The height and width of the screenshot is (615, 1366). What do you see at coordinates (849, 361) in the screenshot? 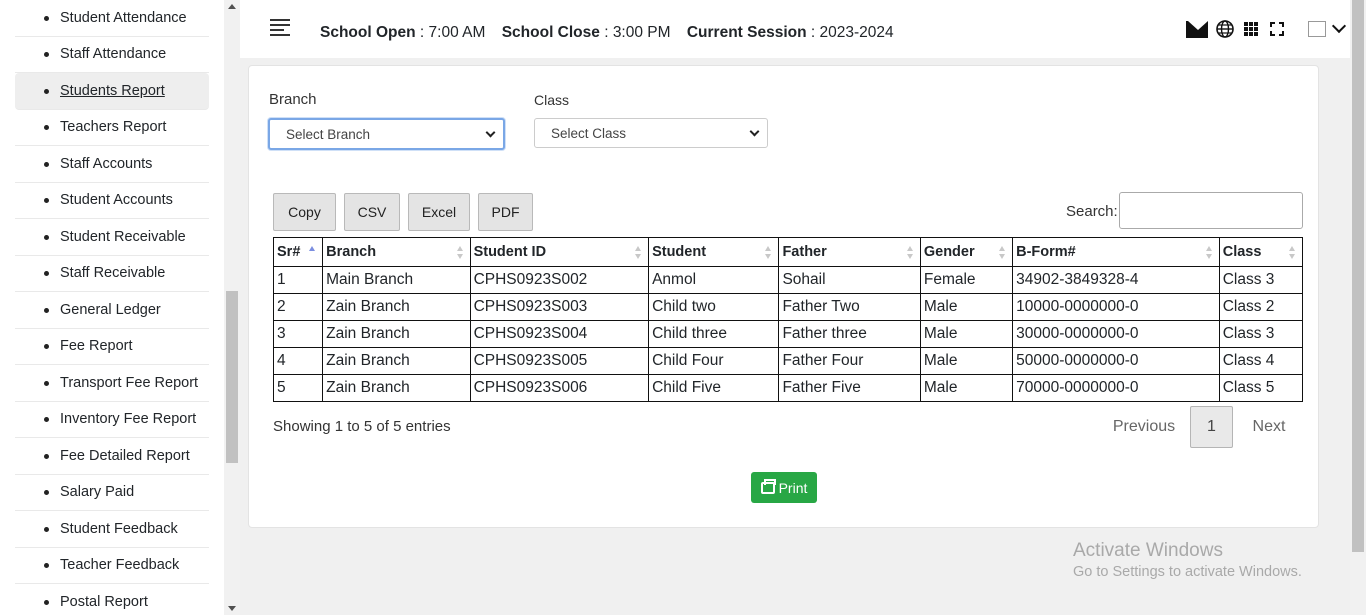
I see `table-cell: Father Four` at bounding box center [849, 361].